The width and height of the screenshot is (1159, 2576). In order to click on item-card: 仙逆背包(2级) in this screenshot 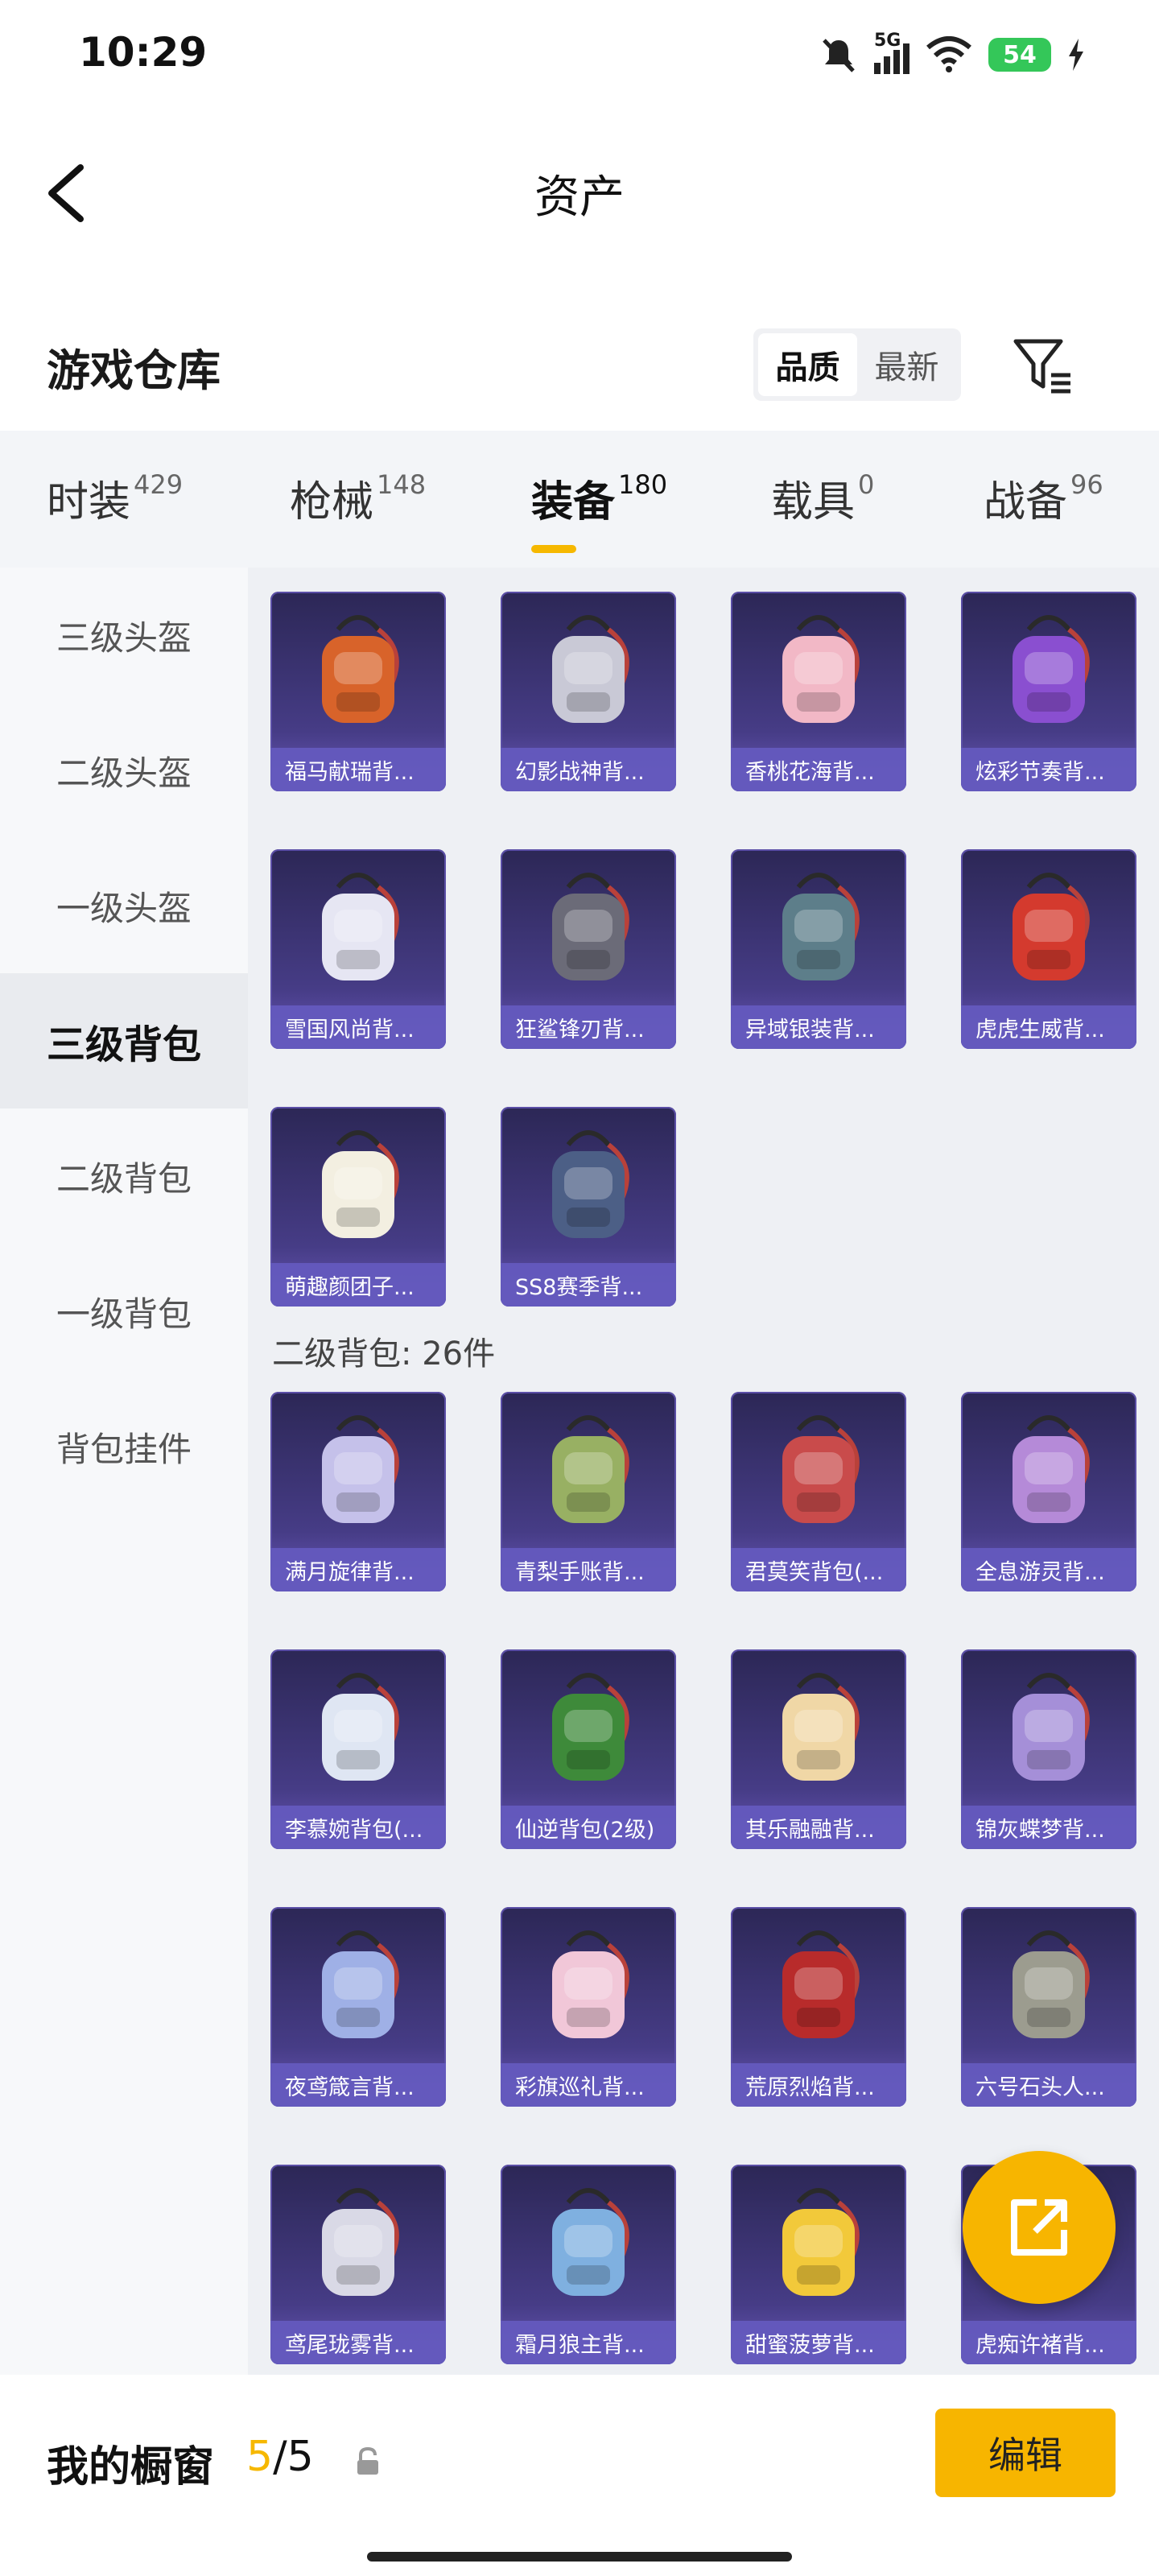, I will do `click(588, 1749)`.